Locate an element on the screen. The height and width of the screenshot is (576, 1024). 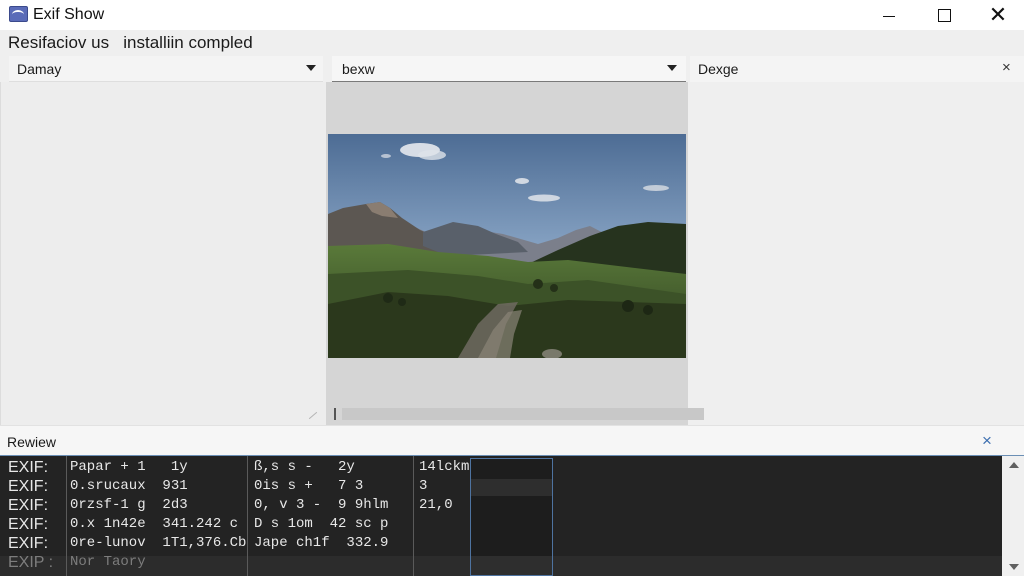
vertical-scrollbar is located at coordinates (1013, 516).